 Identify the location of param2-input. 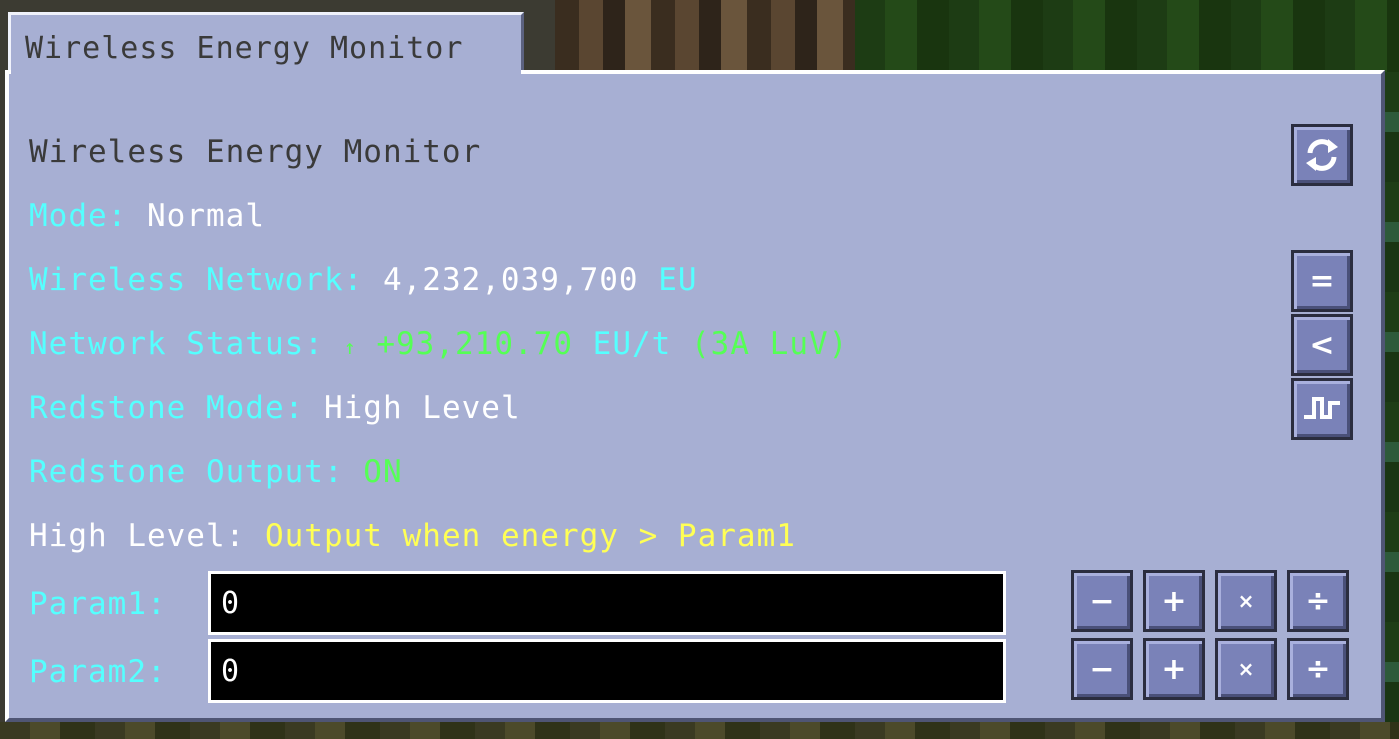
(607, 671).